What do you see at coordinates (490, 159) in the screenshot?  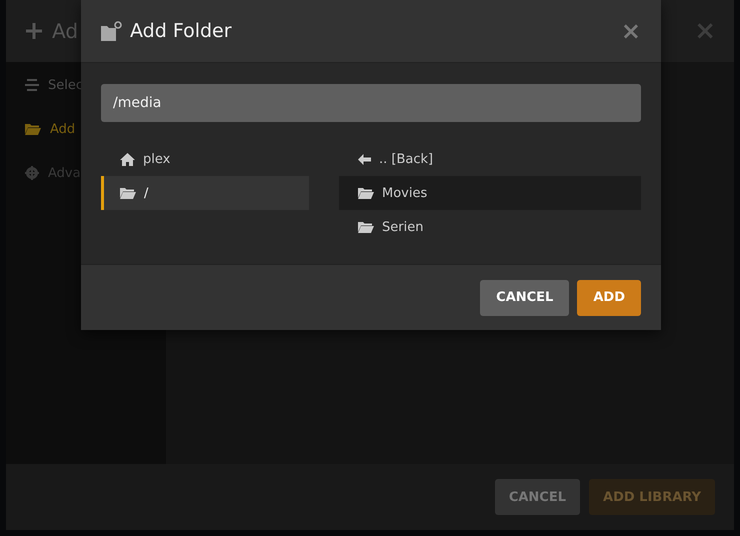 I see `folder-item: .. [Back]` at bounding box center [490, 159].